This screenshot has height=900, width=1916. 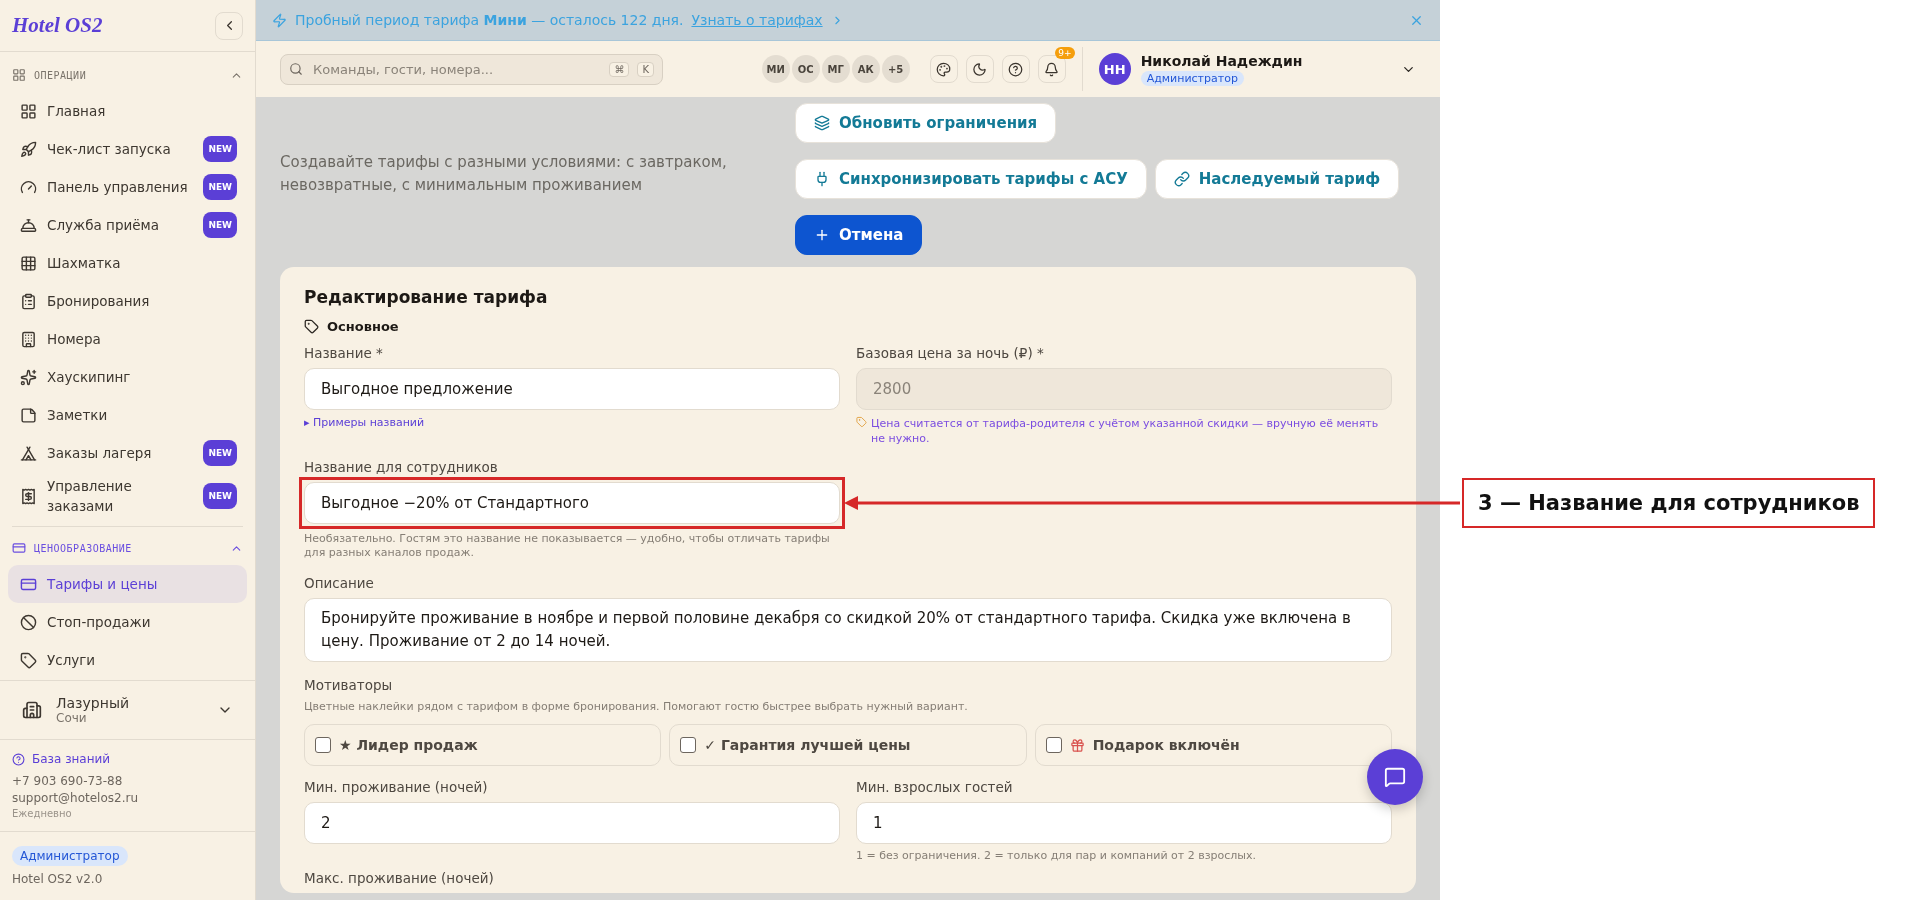 I want to click on user-avatar: МИ, so click(x=775, y=69).